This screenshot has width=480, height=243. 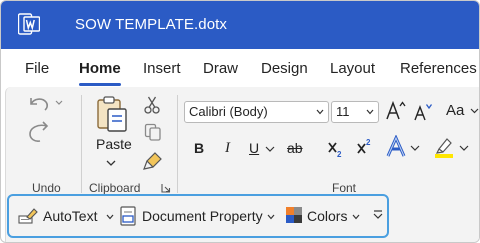 I want to click on quick-parts-toolbar: AutoText Document Property Colors, so click(x=198, y=216).